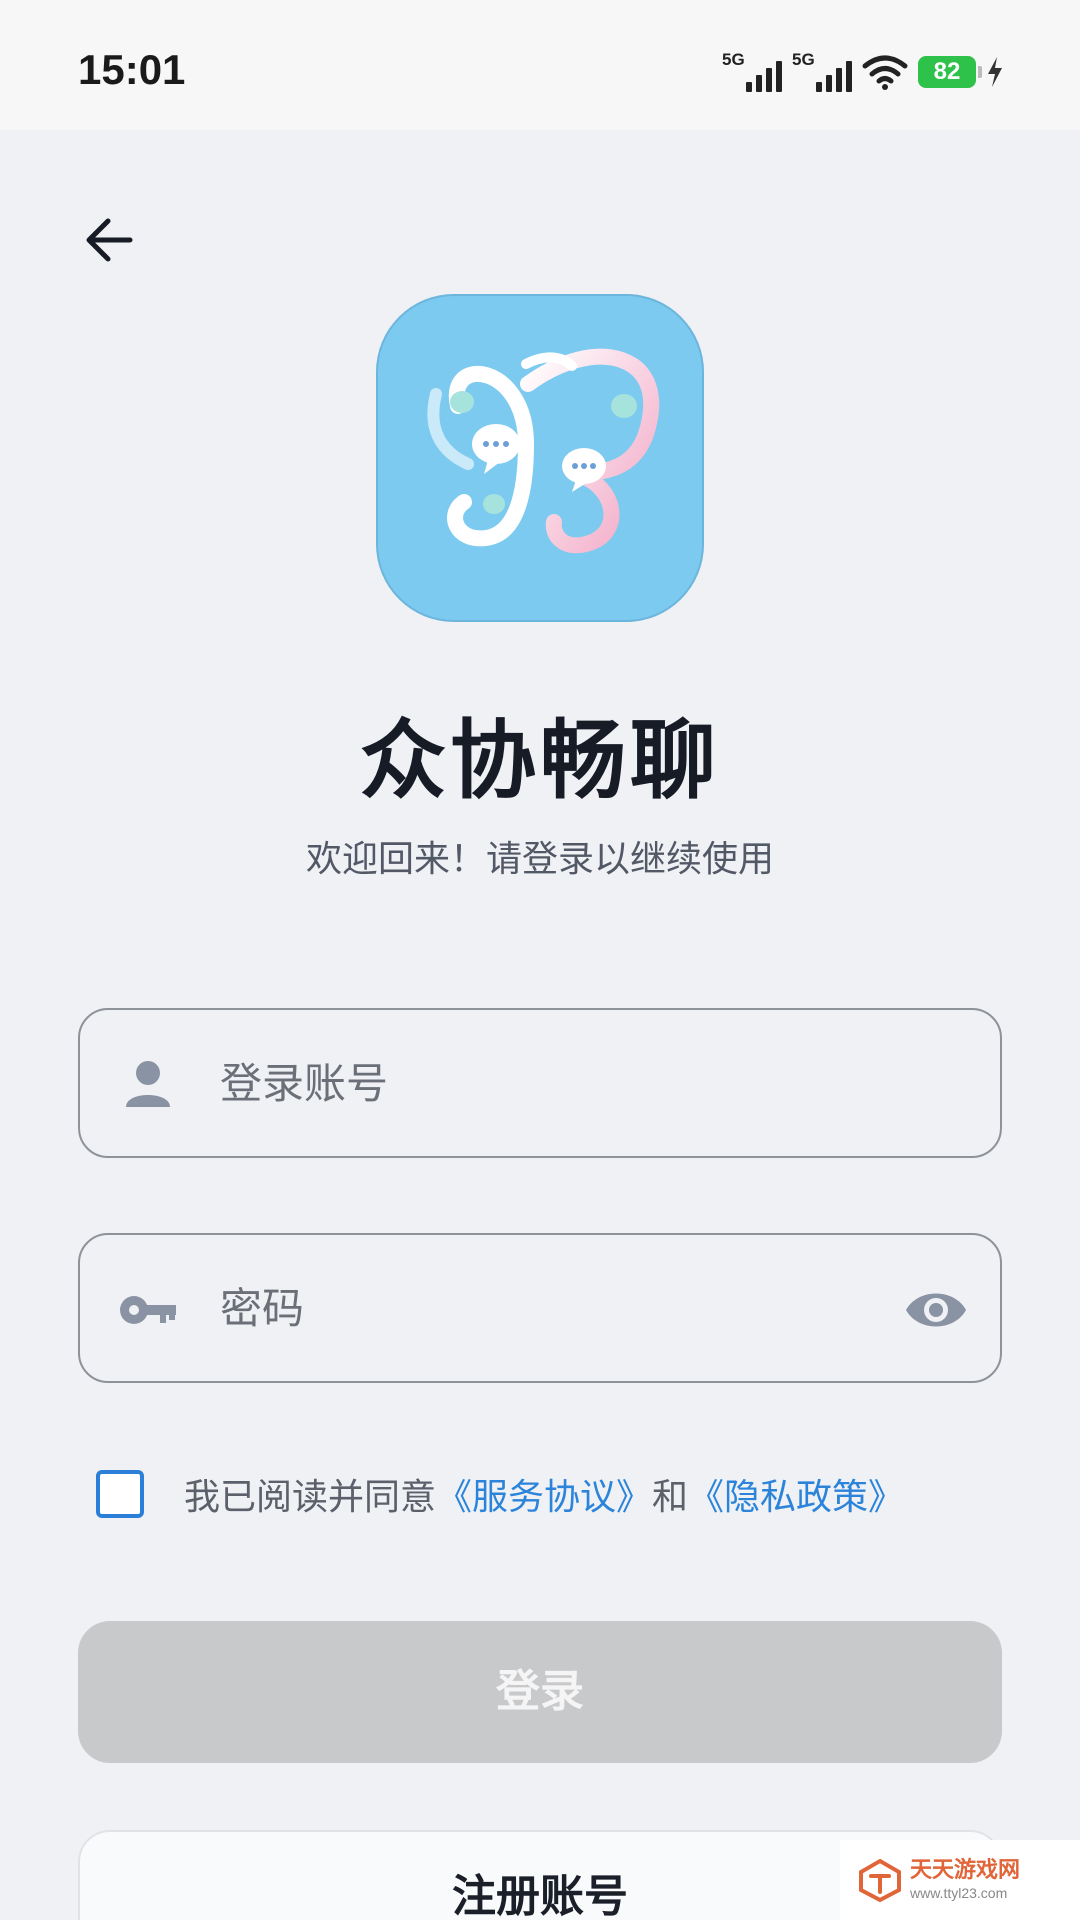 The height and width of the screenshot is (1920, 1080). Describe the element at coordinates (132, 69) in the screenshot. I see `status-time: 15:01` at that location.